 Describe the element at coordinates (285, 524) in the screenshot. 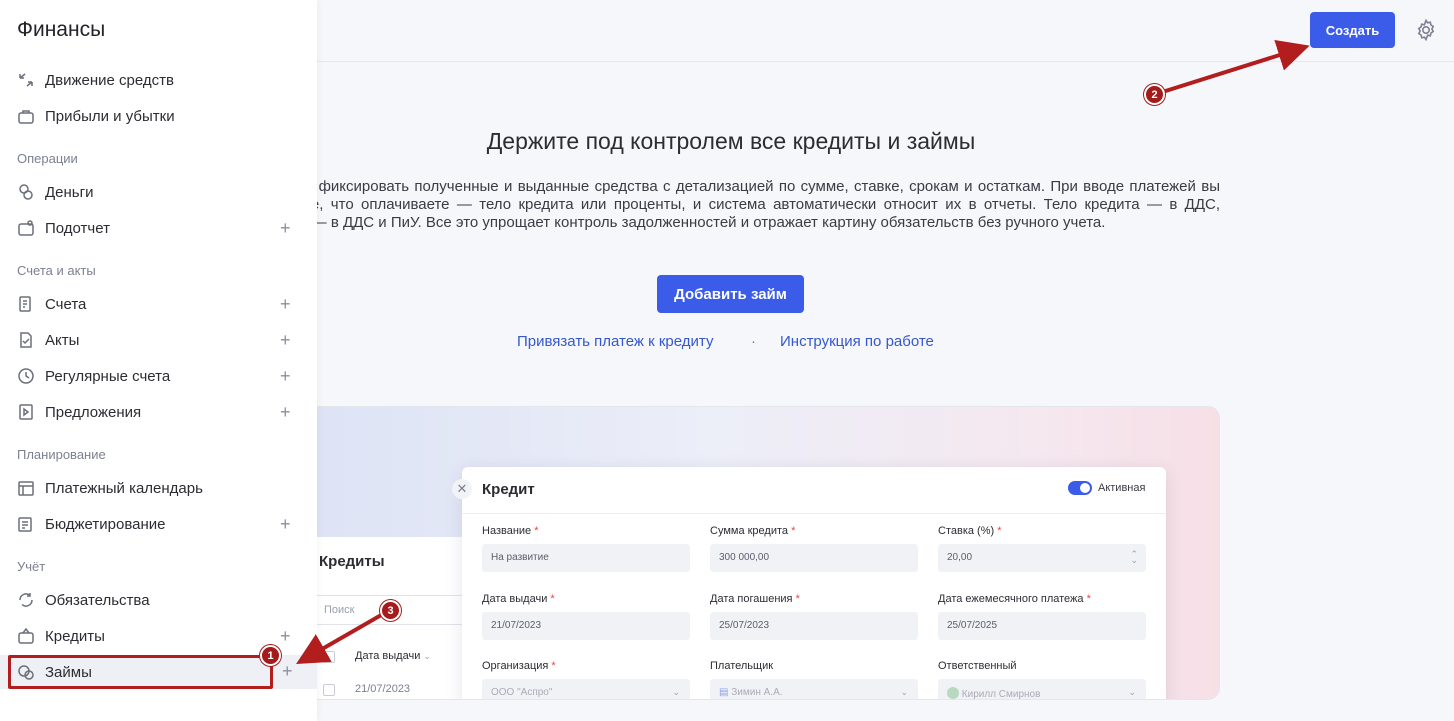

I see `add-budget-button: +` at that location.